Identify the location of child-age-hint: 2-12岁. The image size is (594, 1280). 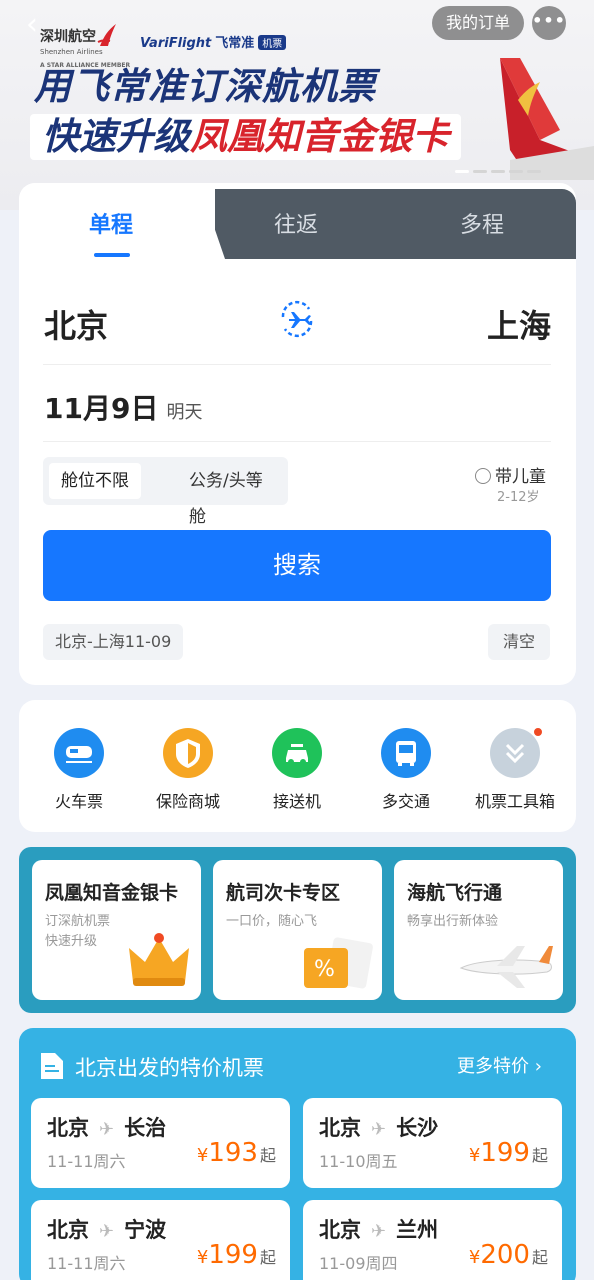
(518, 497).